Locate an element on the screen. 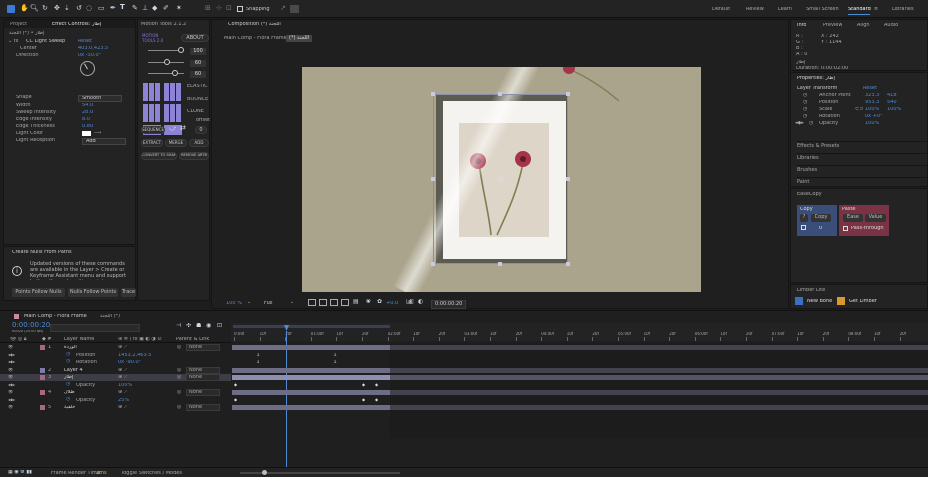 Image resolution: width=928 pixels, height=477 pixels. elastic-button: ELASTIC is located at coordinates (197, 86).